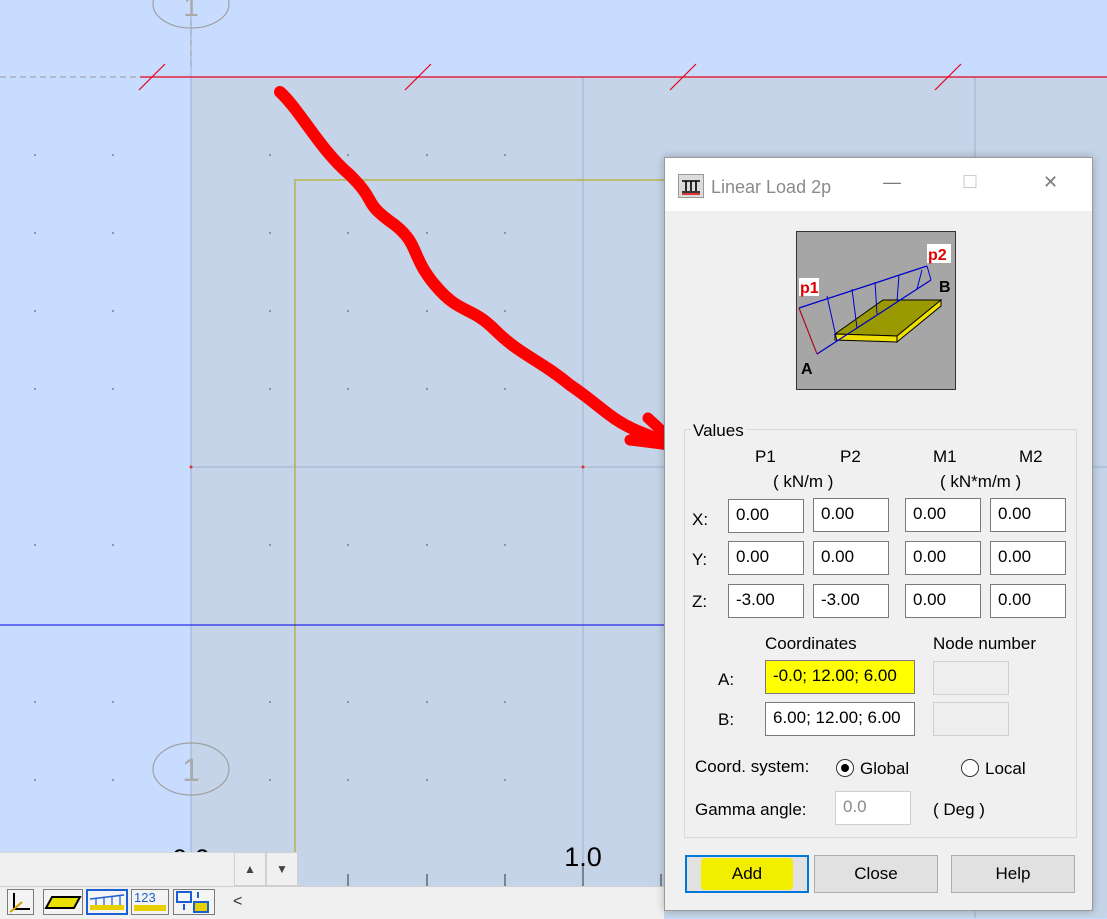  I want to click on axis-tool-icon, so click(20, 902).